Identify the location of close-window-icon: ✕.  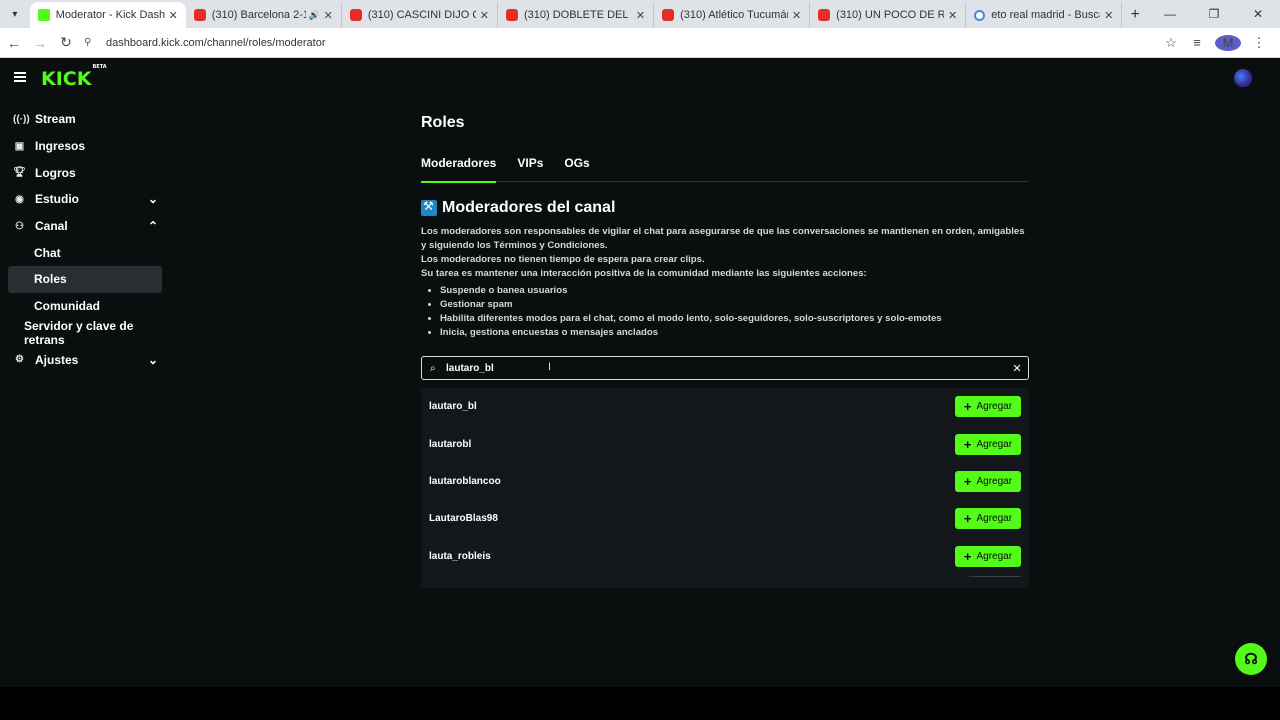
(1258, 14).